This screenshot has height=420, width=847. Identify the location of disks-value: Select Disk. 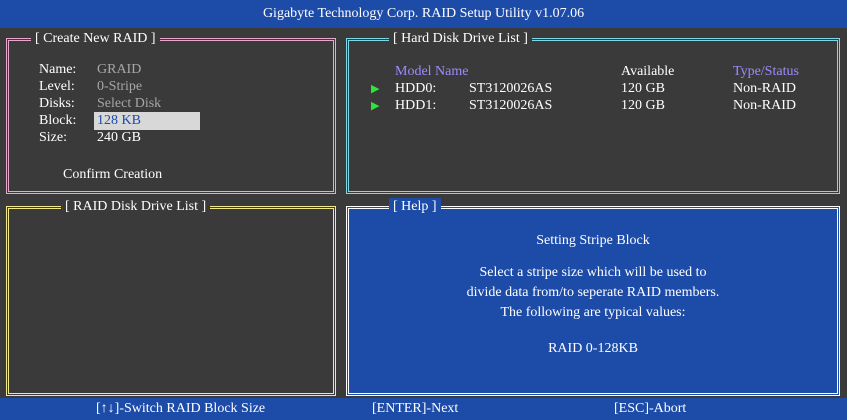
(129, 104).